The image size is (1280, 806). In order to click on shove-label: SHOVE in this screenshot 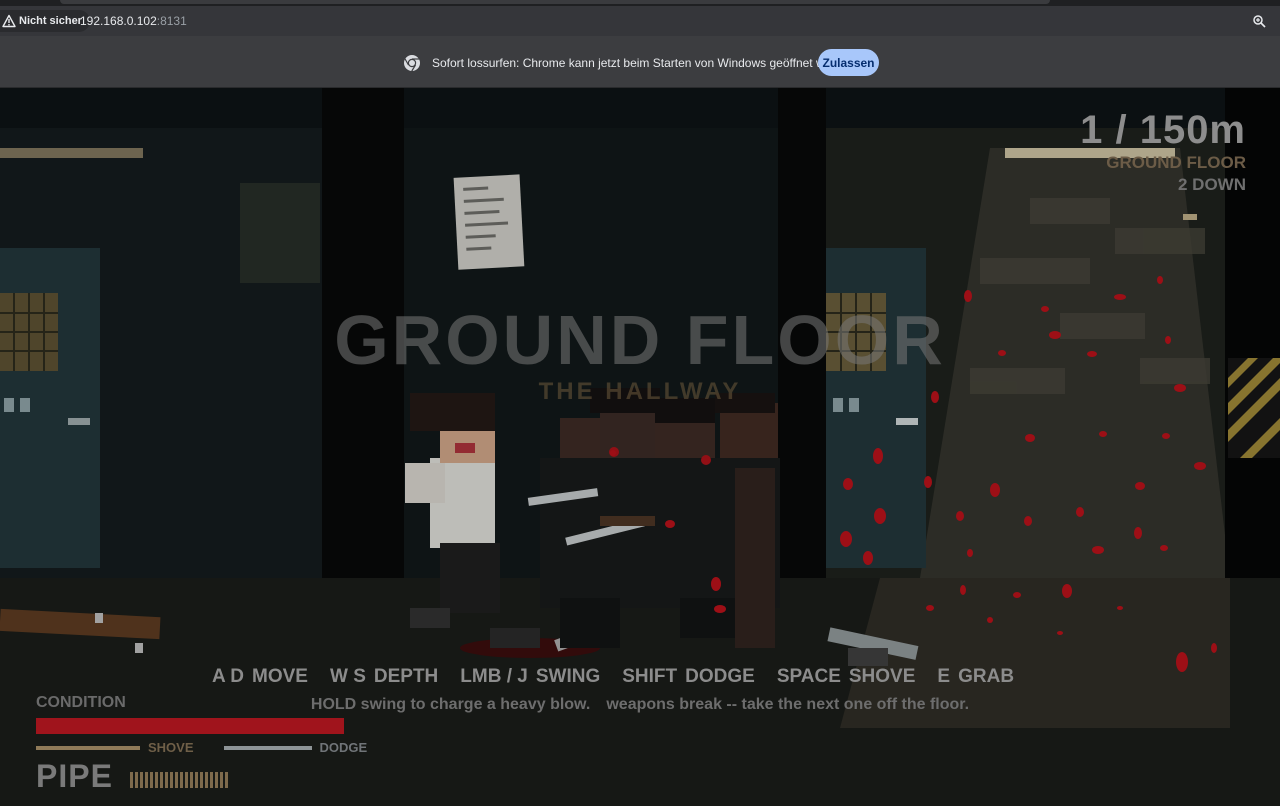, I will do `click(171, 747)`.